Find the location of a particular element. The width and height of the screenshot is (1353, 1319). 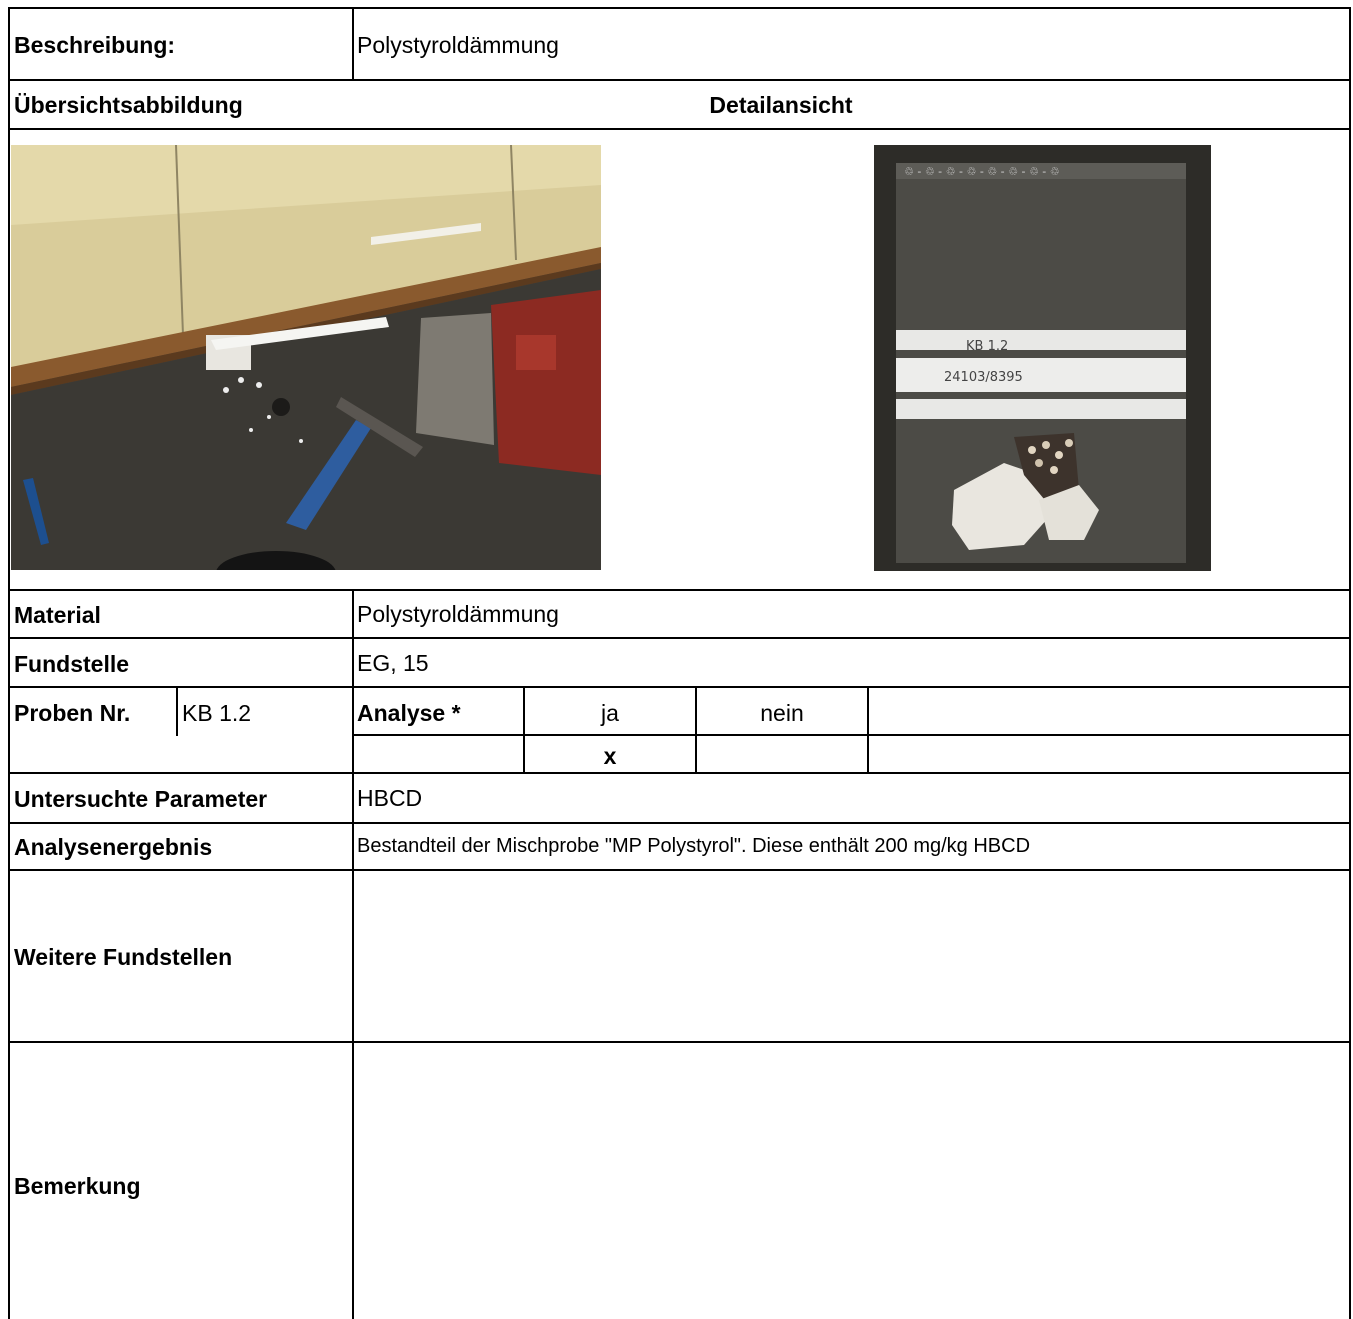

parameter-label: Untersuchte Parameter is located at coordinates (141, 799).